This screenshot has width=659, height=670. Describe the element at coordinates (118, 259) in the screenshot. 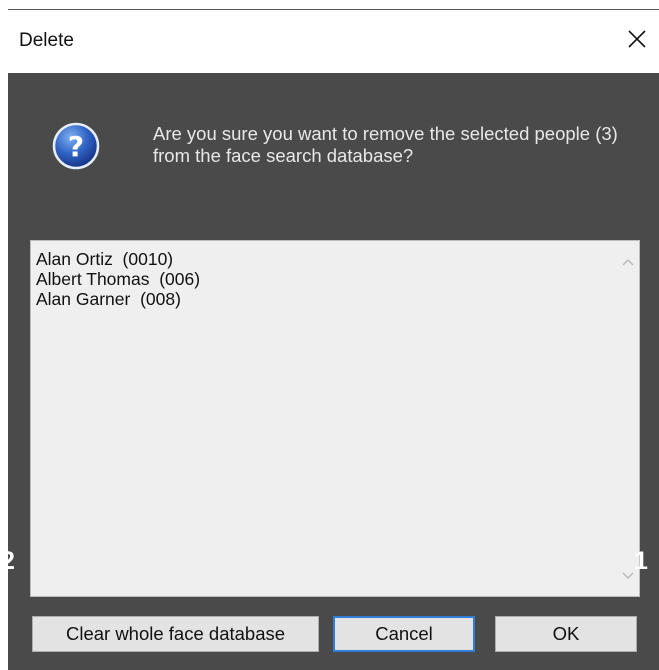

I see `list-item: Alan Ortiz (0010)` at that location.